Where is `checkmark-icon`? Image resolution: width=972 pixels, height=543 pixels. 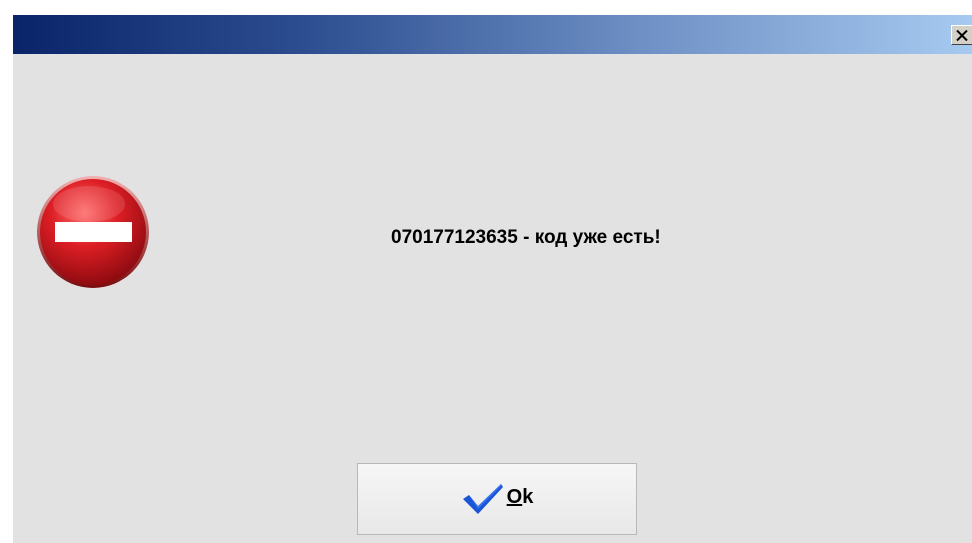 checkmark-icon is located at coordinates (482, 499).